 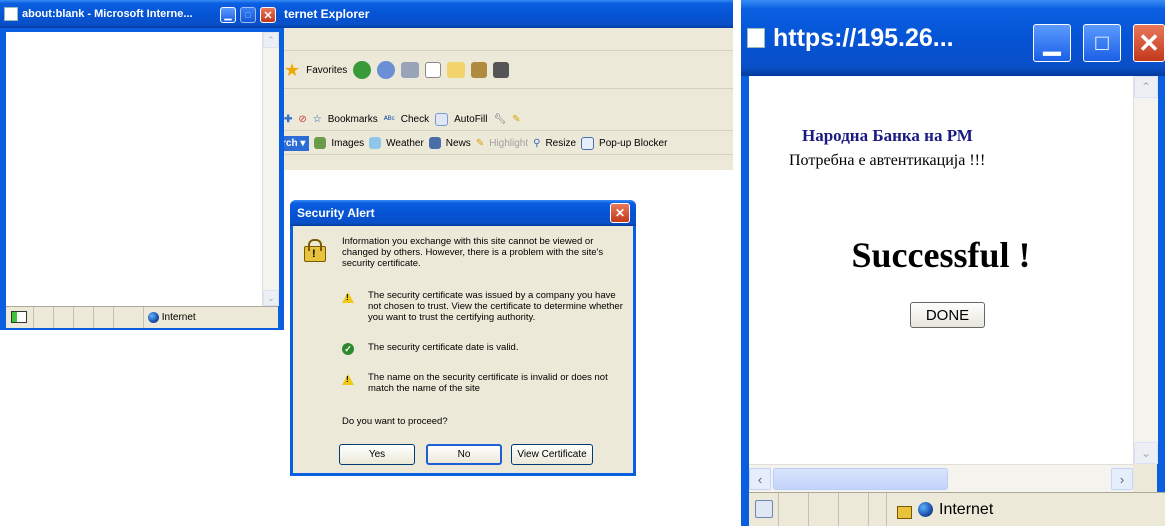 What do you see at coordinates (464, 454) in the screenshot?
I see `no-button: No` at bounding box center [464, 454].